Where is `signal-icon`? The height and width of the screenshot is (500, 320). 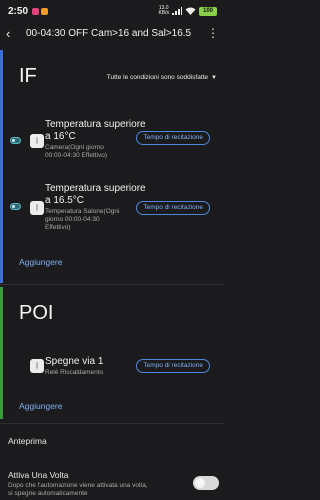 signal-icon is located at coordinates (177, 11).